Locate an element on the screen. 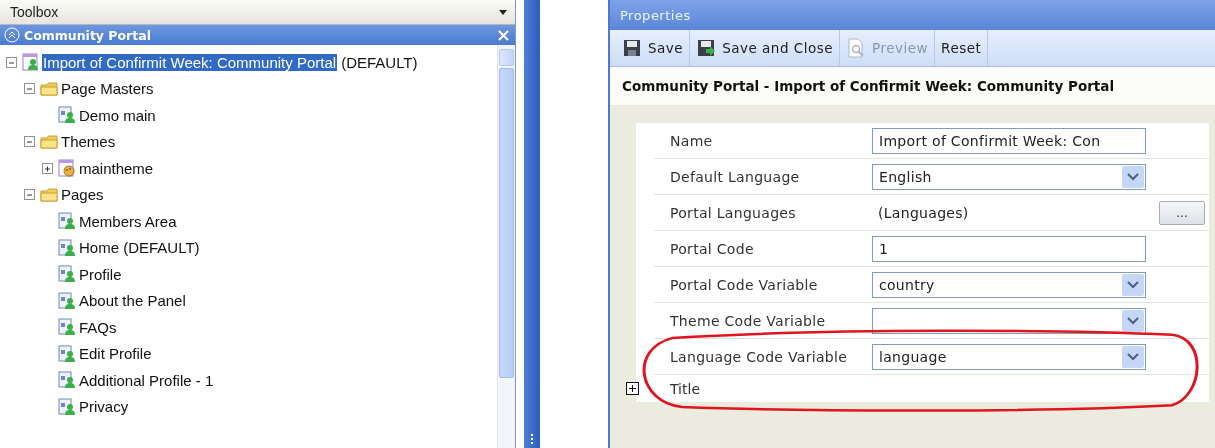 The width and height of the screenshot is (1215, 448). tree-item: maintheme is located at coordinates (116, 168).